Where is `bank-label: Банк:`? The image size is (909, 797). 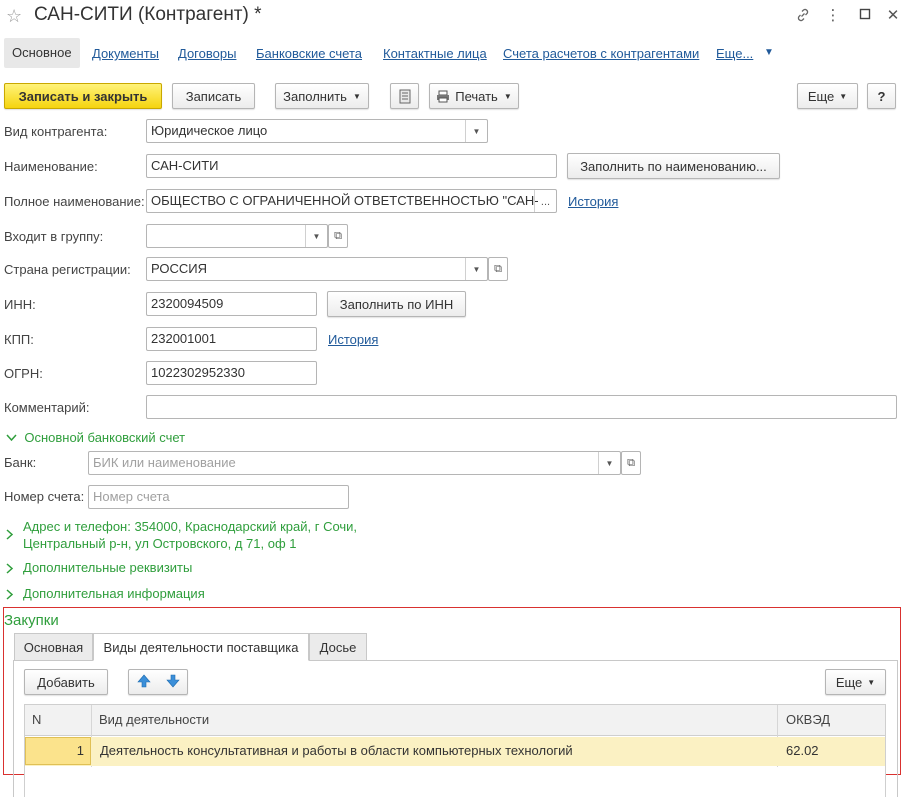
bank-label: Банк: is located at coordinates (20, 462).